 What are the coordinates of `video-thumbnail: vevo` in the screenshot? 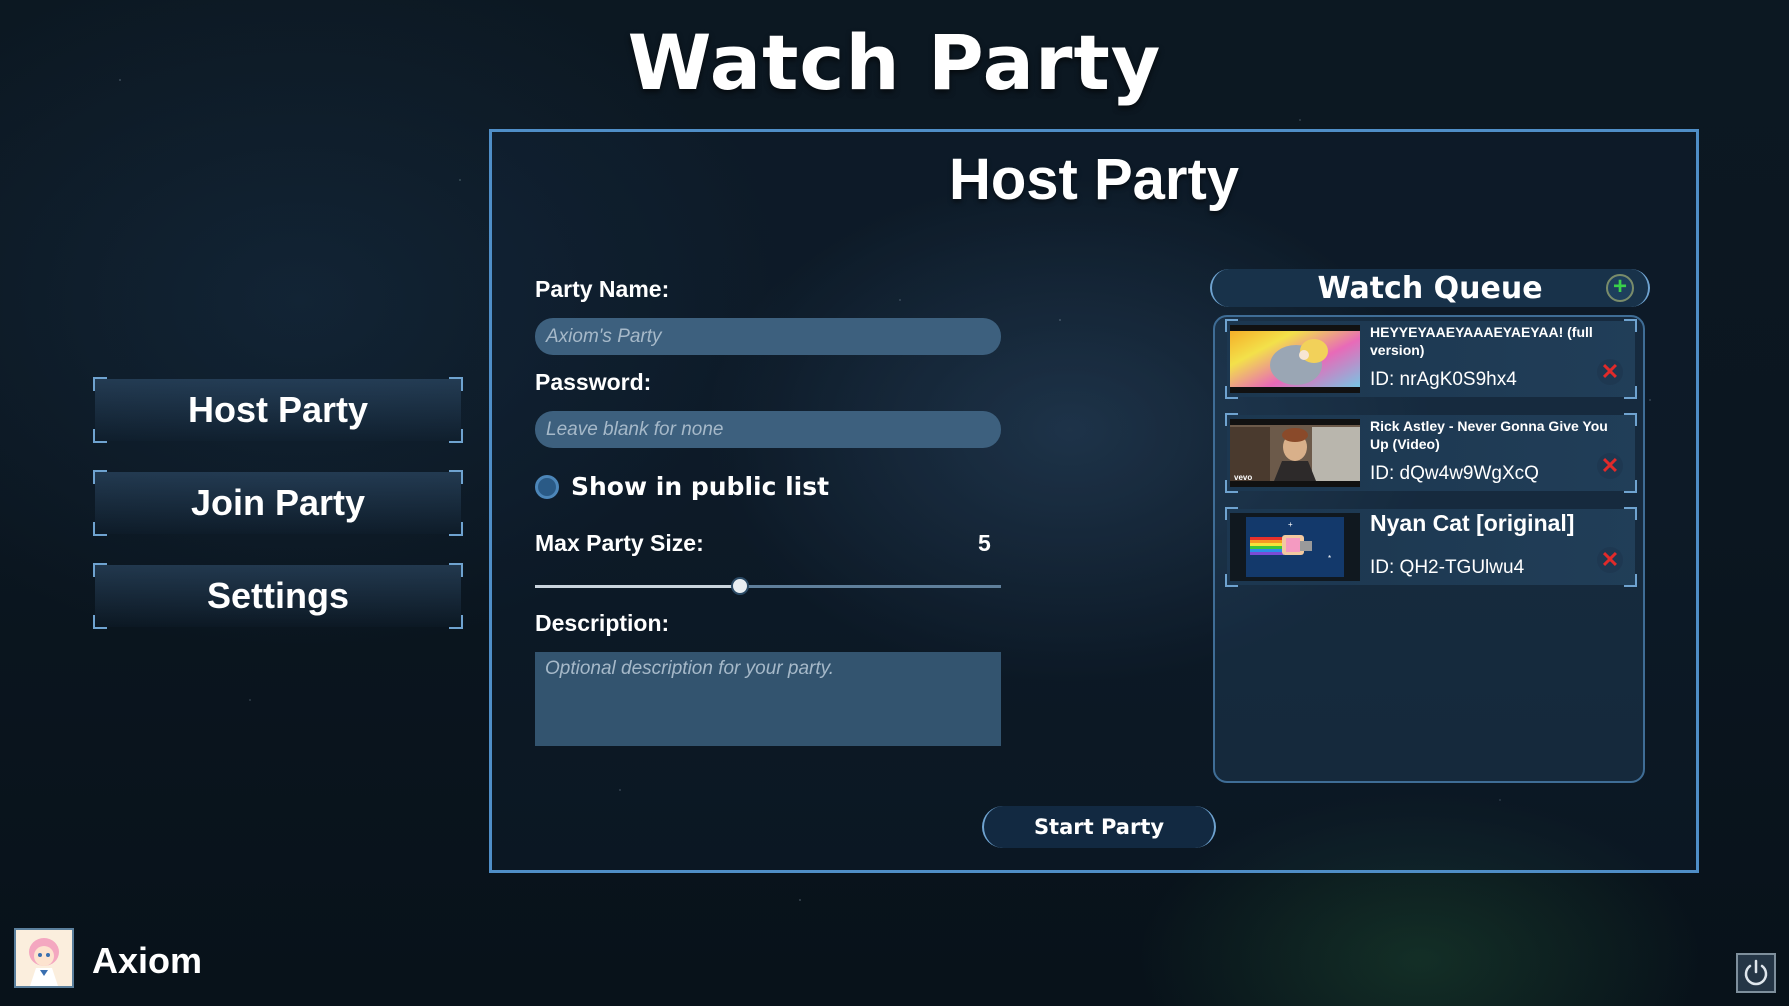 It's located at (1295, 453).